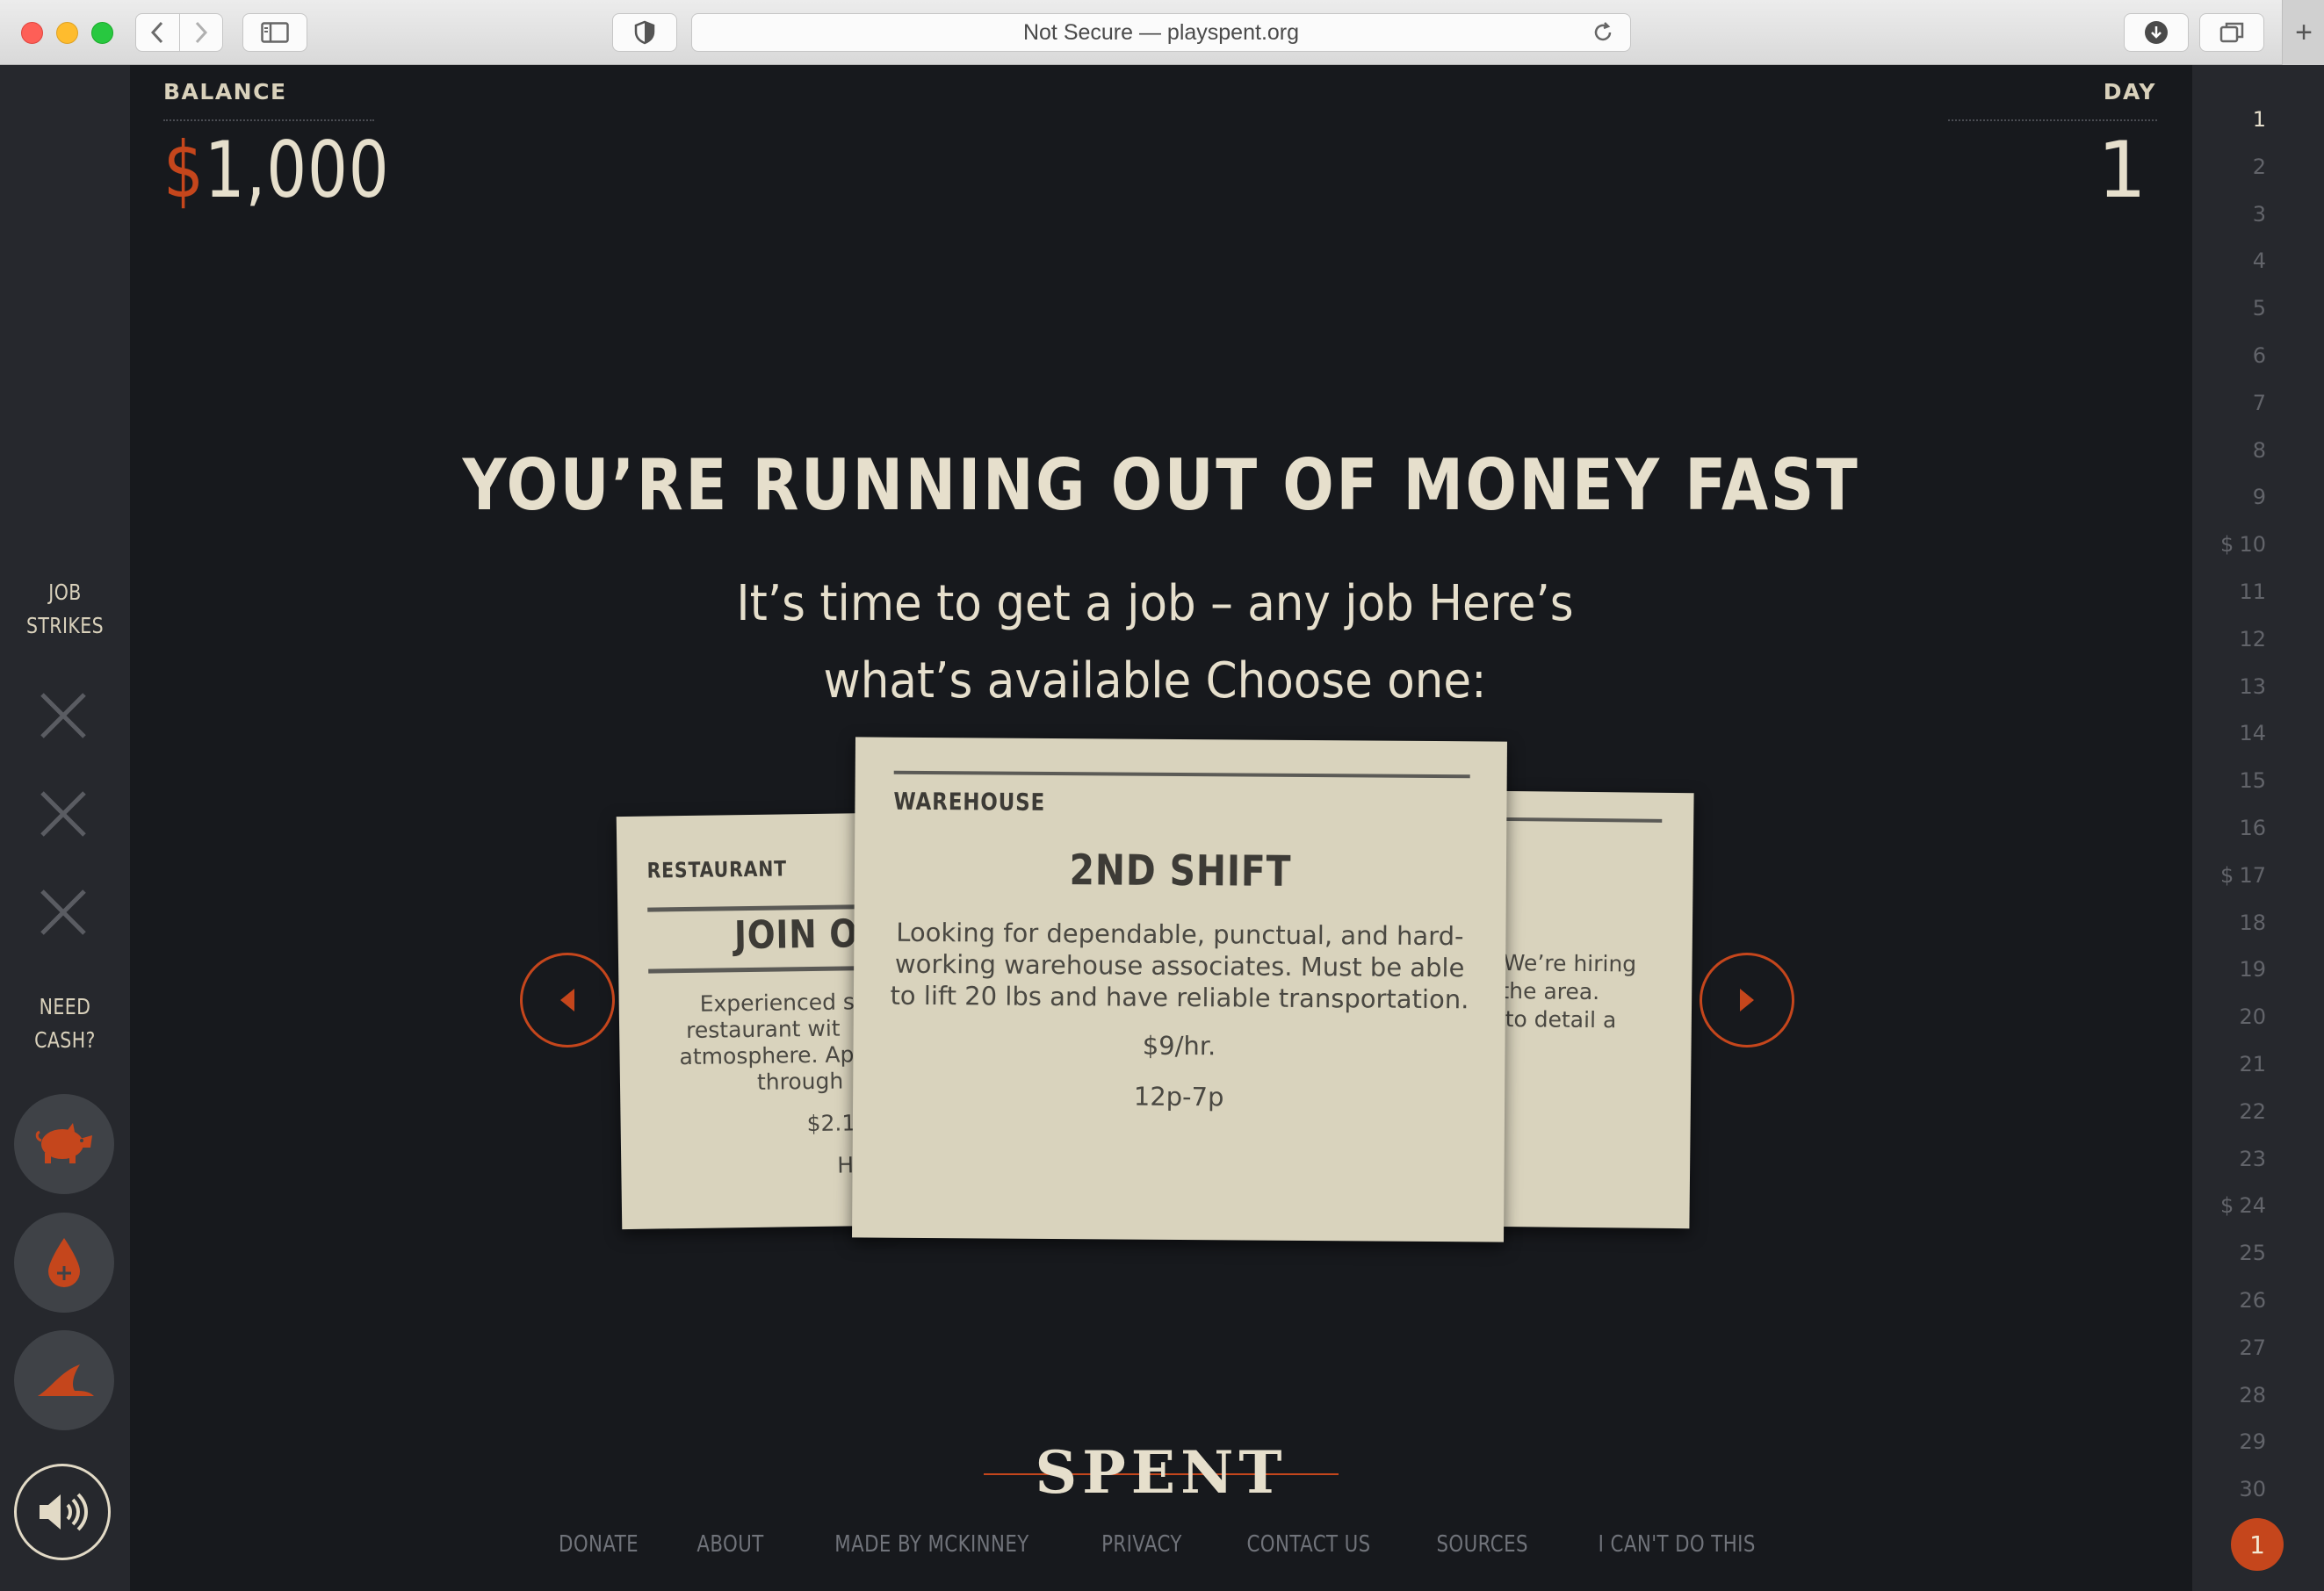 The image size is (2324, 1591). Describe the element at coordinates (1179, 1046) in the screenshot. I see `job-pay: $9/hr.` at that location.